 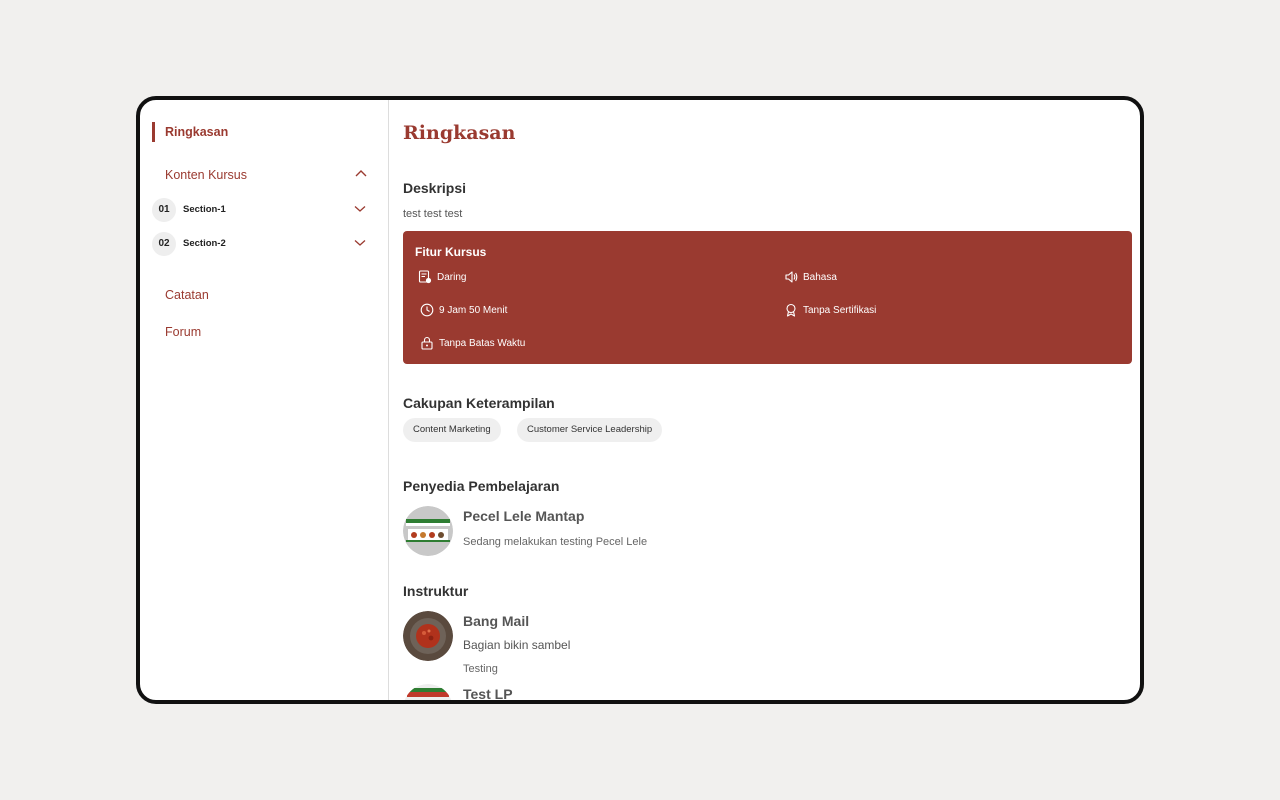 What do you see at coordinates (452, 277) in the screenshot?
I see `feature-label: Daring` at bounding box center [452, 277].